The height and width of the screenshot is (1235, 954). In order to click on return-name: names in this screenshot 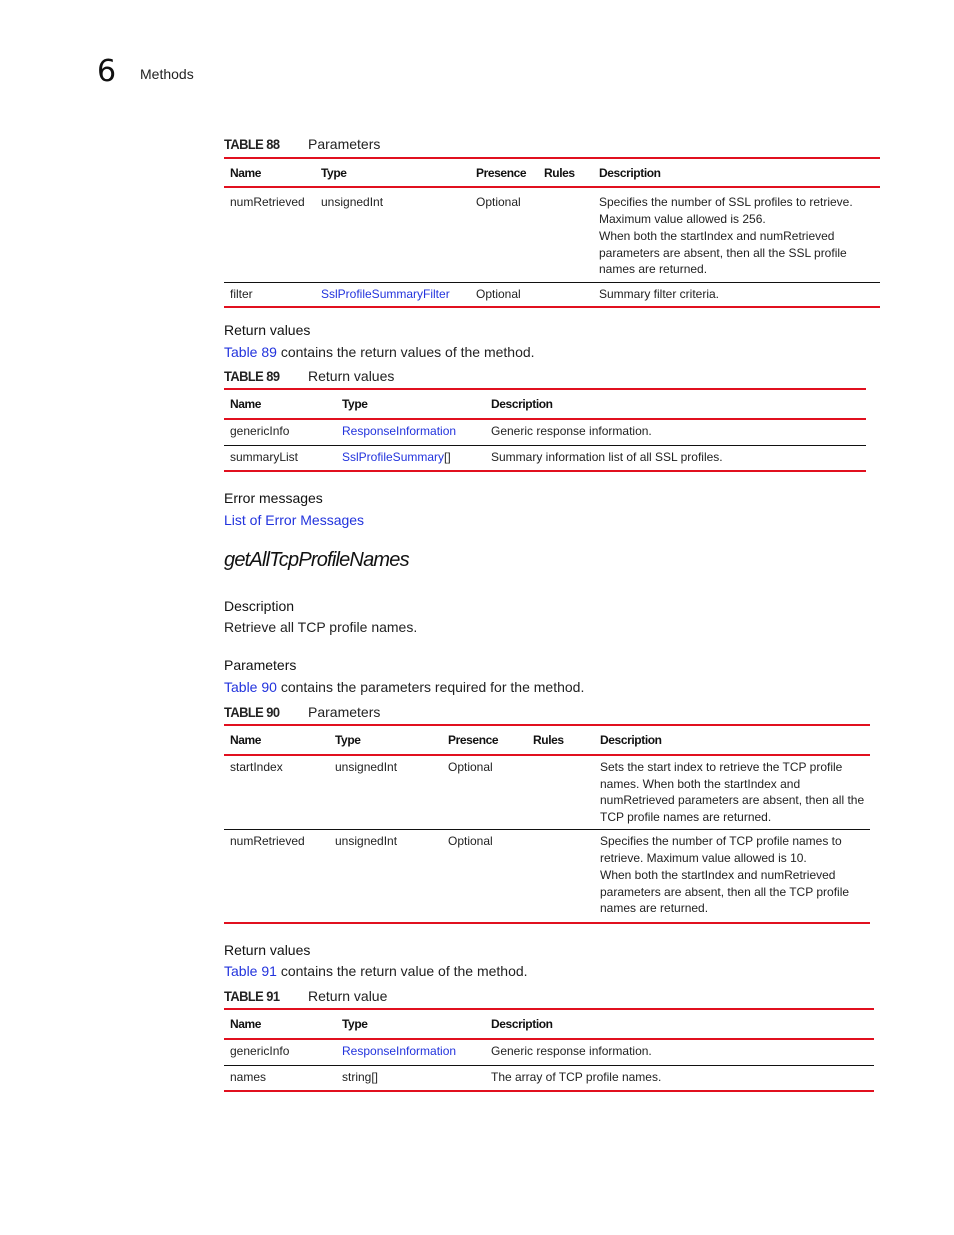, I will do `click(248, 1076)`.